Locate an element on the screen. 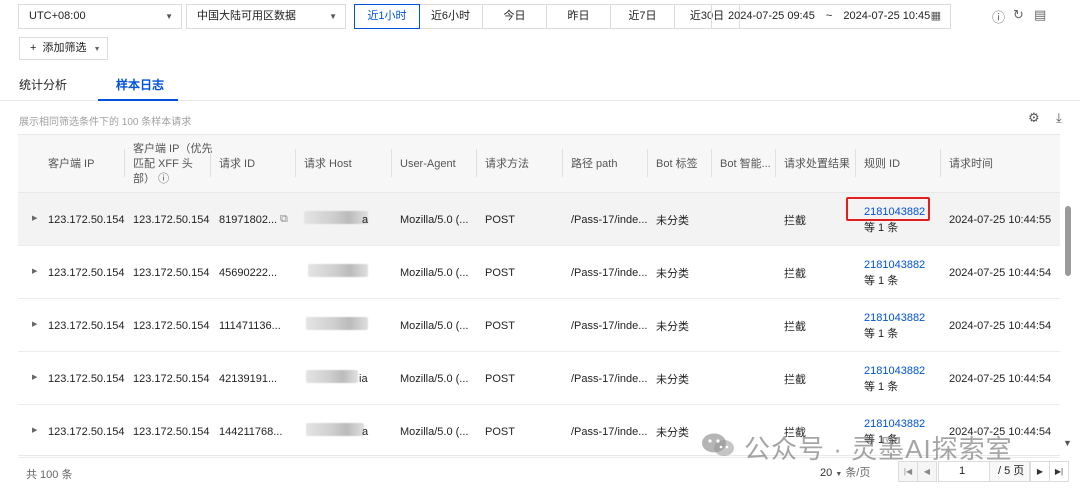 The image size is (1080, 490). col-method: 请求方法 is located at coordinates (507, 163).